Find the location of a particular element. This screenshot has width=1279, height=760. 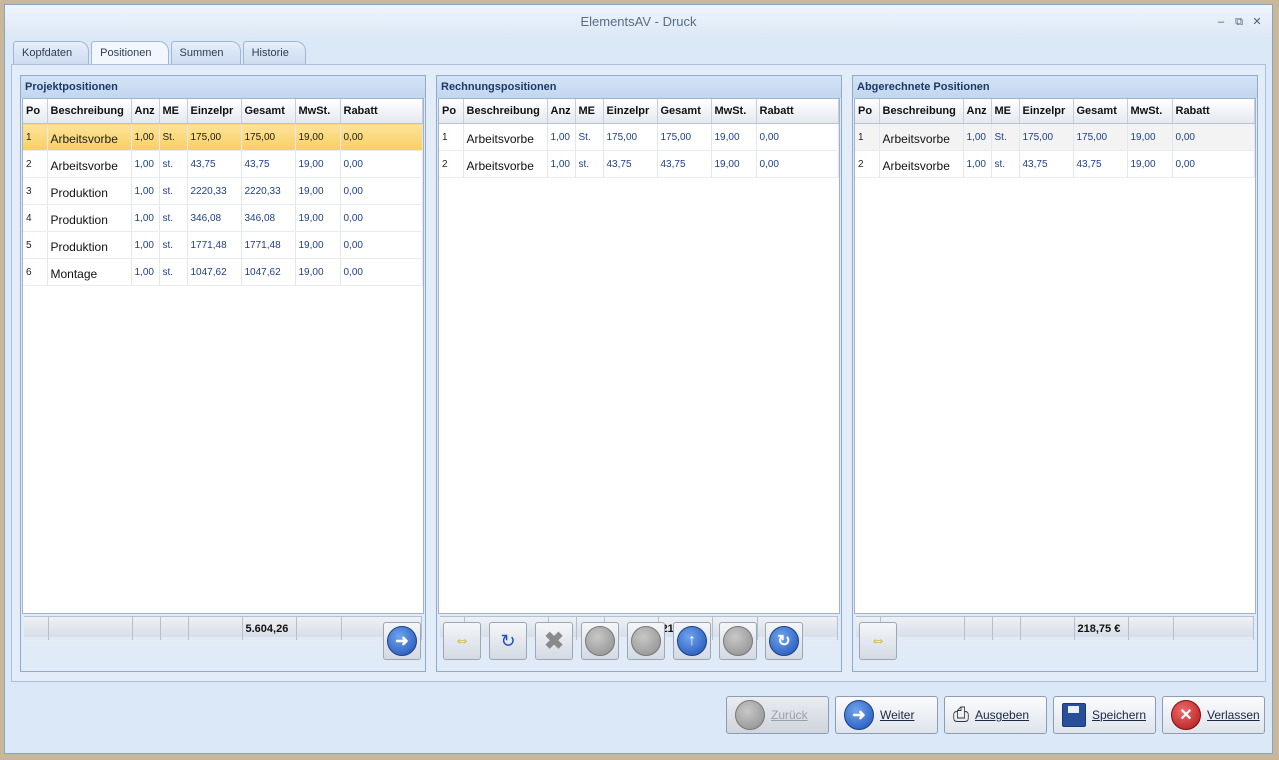

panel-title: Rechnungspositionen is located at coordinates (639, 87).